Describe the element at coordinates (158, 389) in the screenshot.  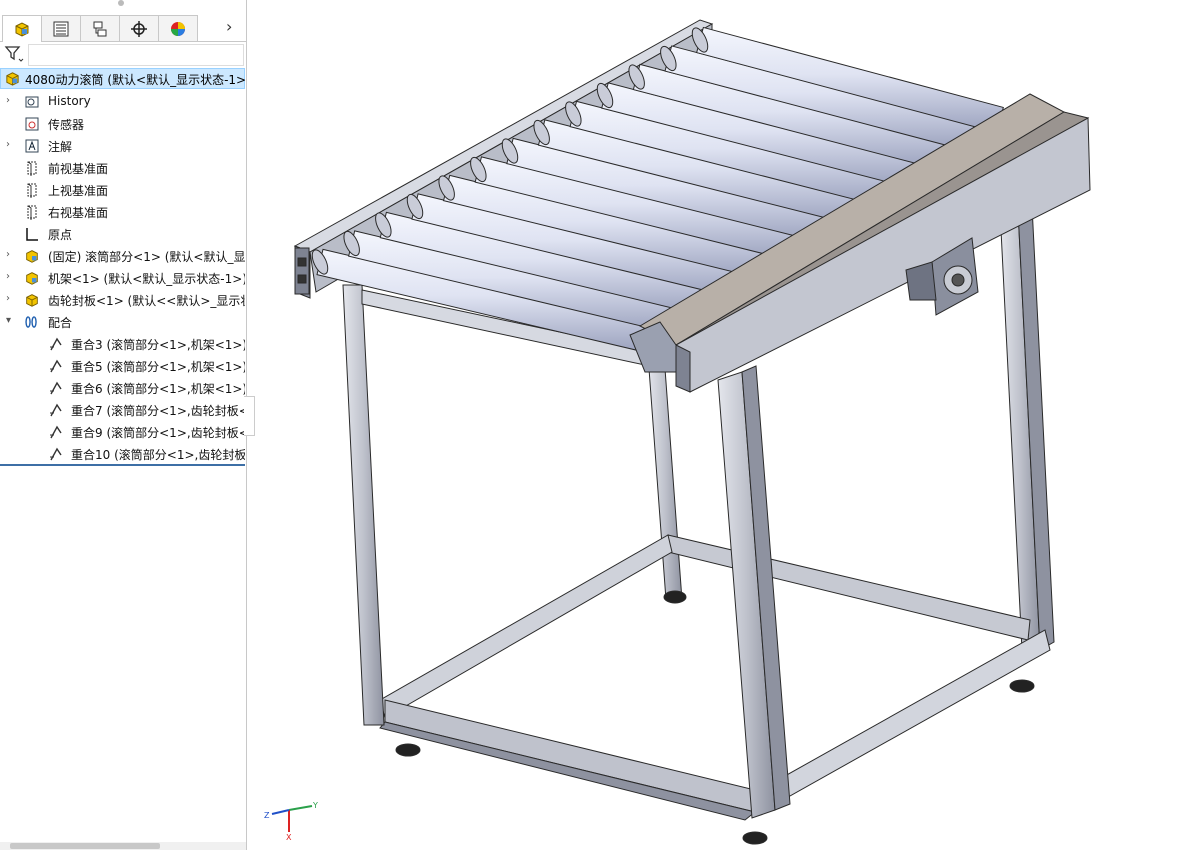
I see `mate-item-label: 重合6 (滚筒部分<1>,机架<1>)` at that location.